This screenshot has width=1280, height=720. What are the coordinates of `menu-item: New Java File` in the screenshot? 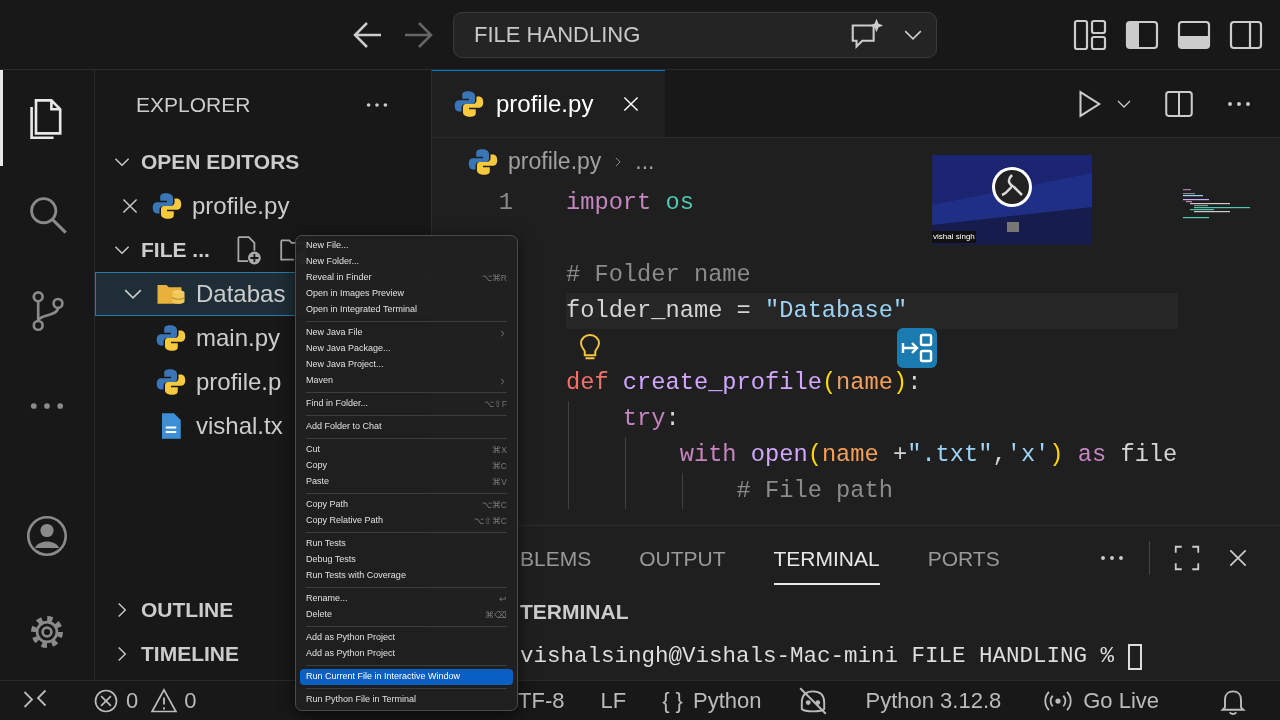 It's located at (406, 333).